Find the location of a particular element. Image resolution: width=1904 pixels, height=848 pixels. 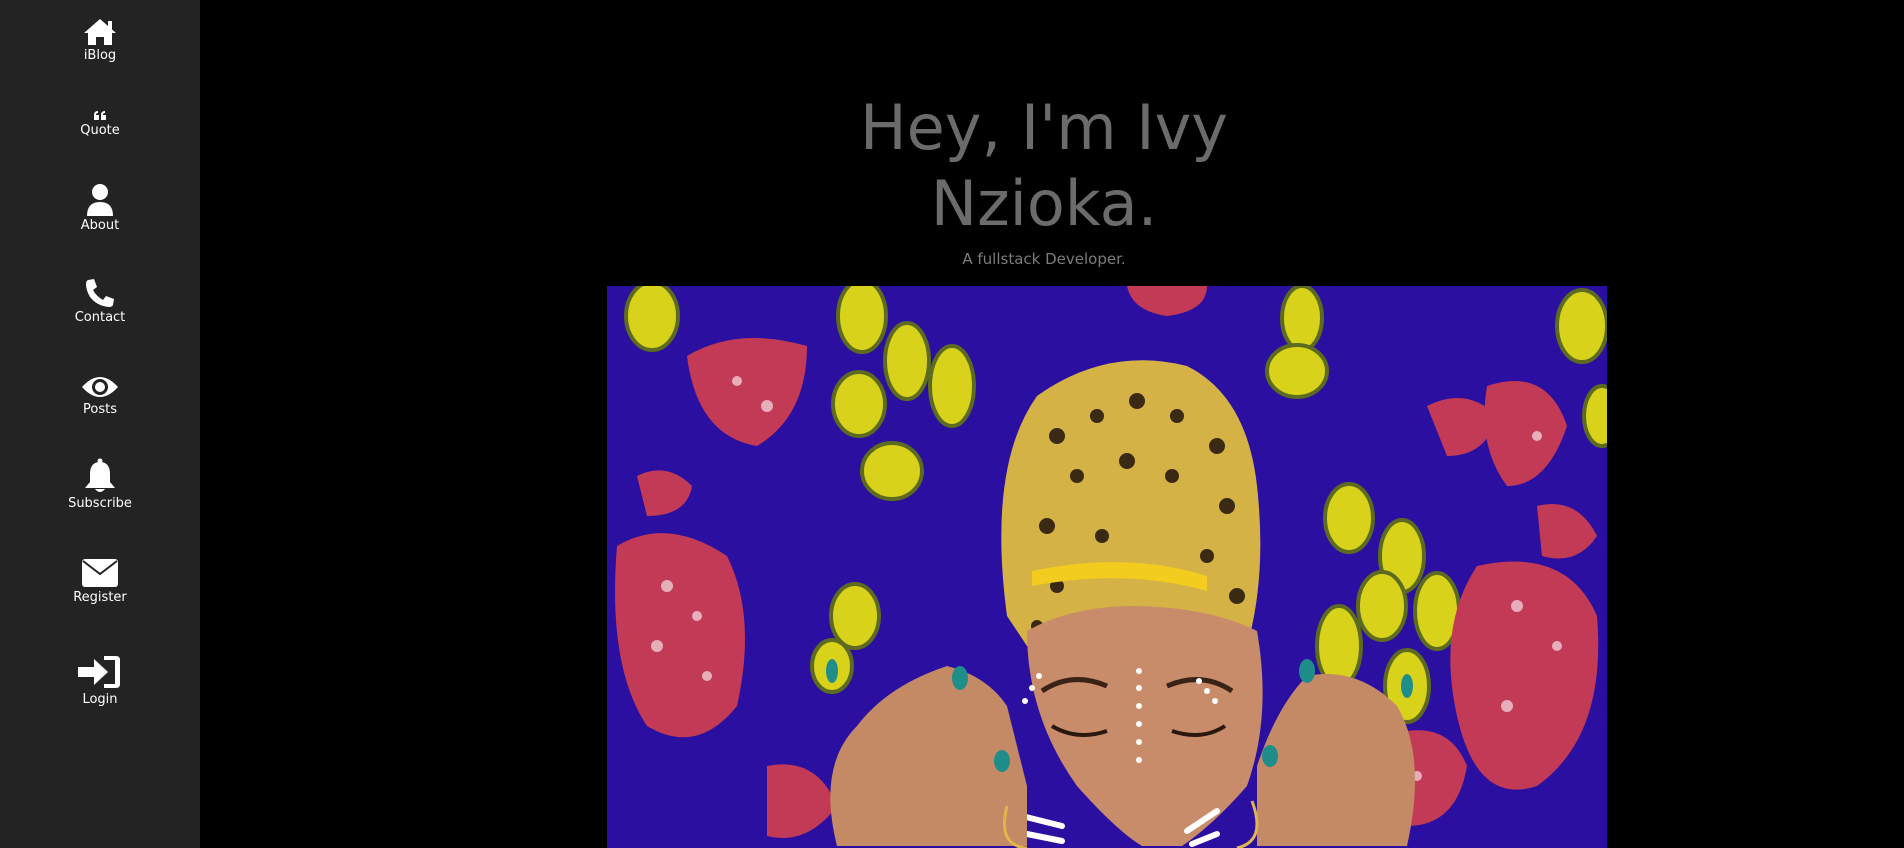

bell-icon is located at coordinates (100, 476).